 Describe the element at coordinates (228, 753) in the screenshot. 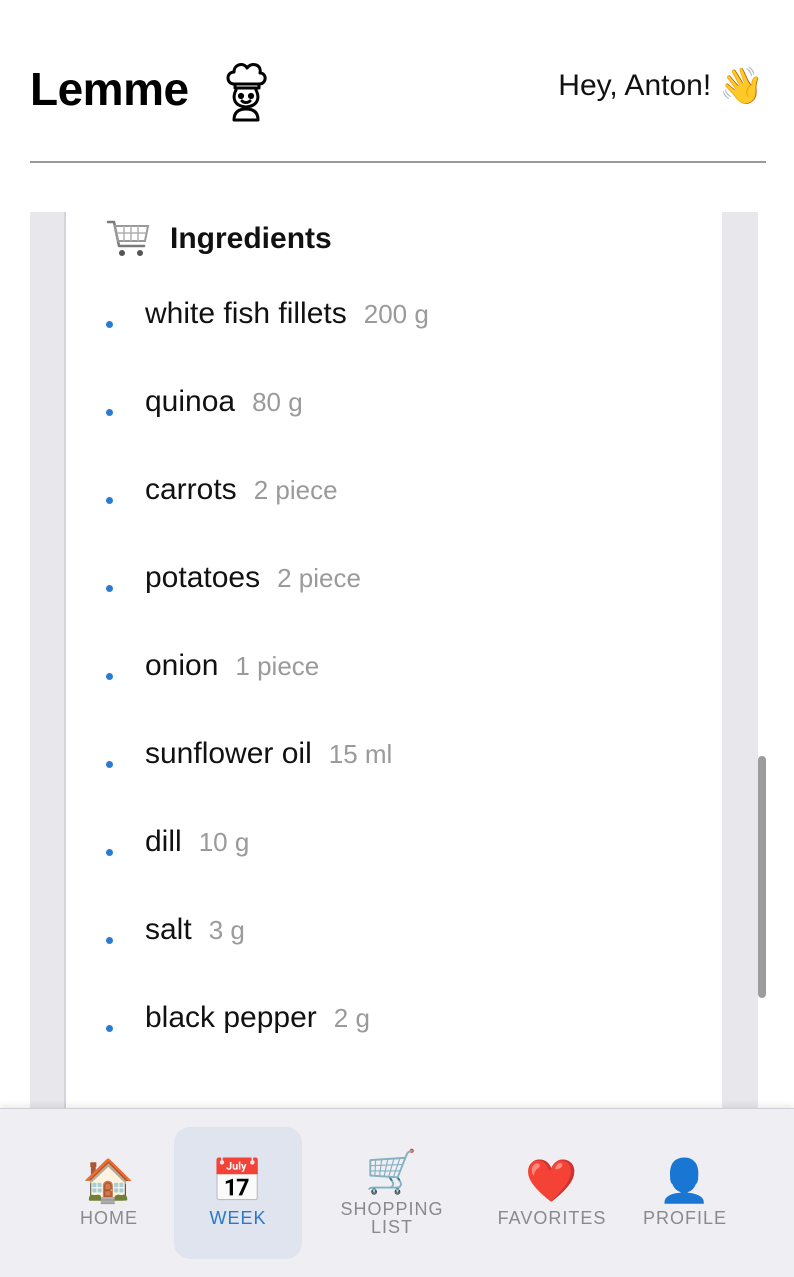

I see `ingredient-name: sunflower oil` at that location.